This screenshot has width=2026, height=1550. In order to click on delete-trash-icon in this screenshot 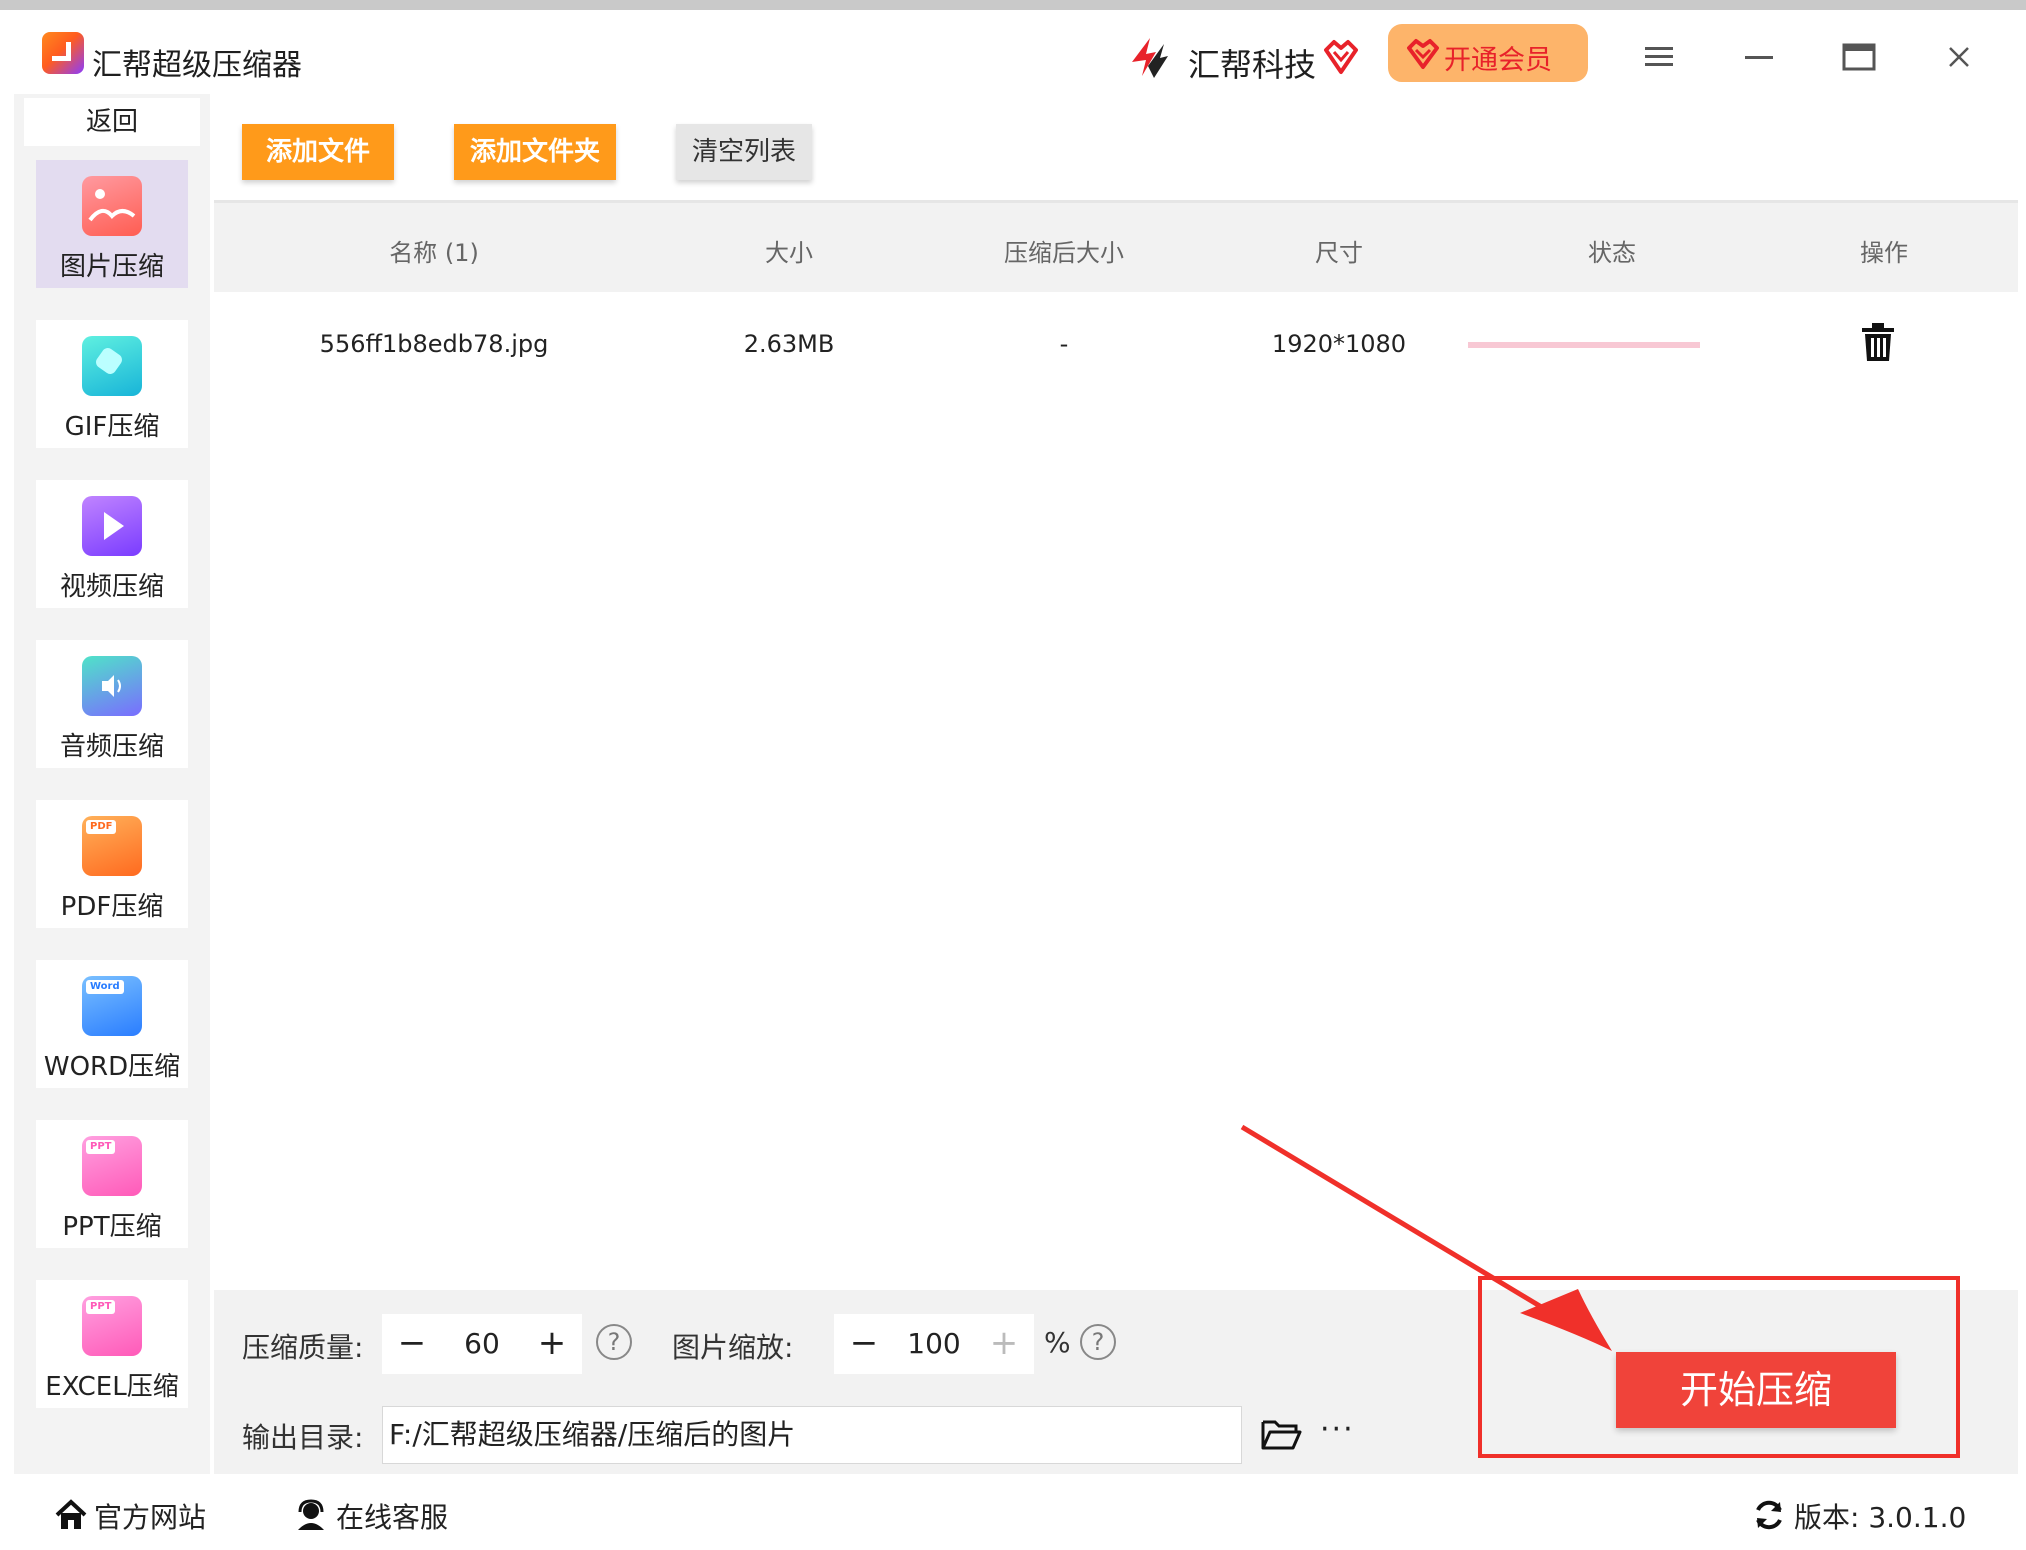, I will do `click(1878, 342)`.